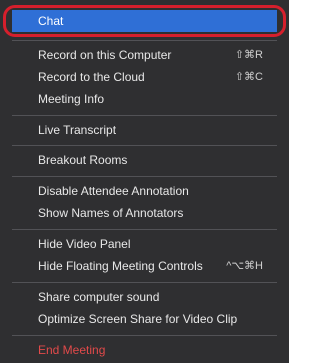 This screenshot has height=363, width=320. Describe the element at coordinates (77, 130) in the screenshot. I see `menu-item-label: Live Transcript` at that location.